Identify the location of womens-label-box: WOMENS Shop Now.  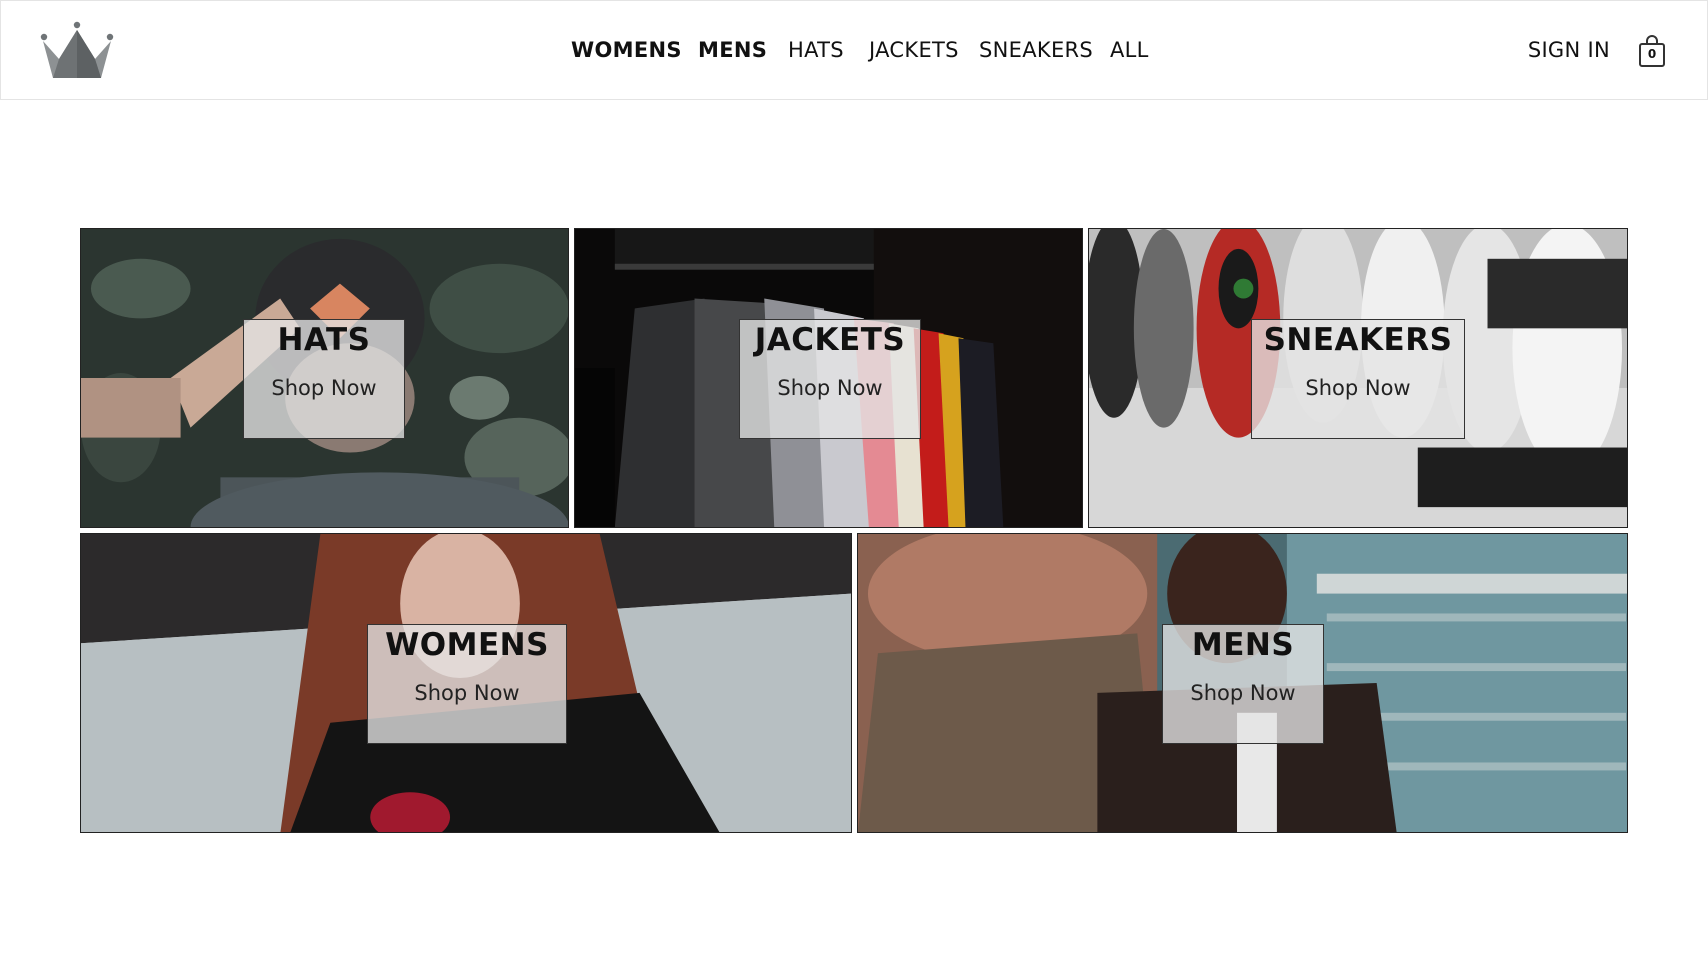
(467, 684).